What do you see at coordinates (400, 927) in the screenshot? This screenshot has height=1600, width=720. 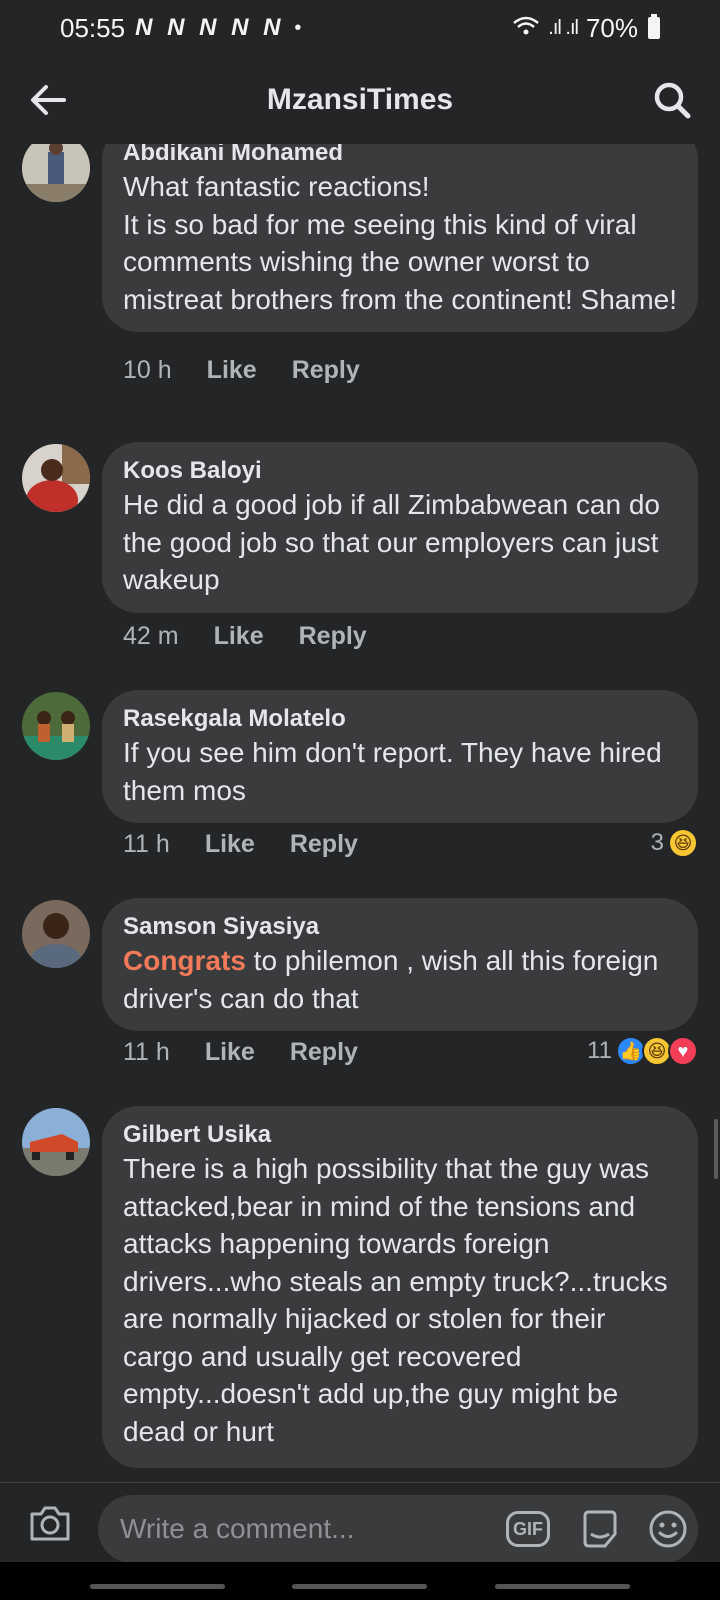 I see `comment-author: Samson Siyasiya` at bounding box center [400, 927].